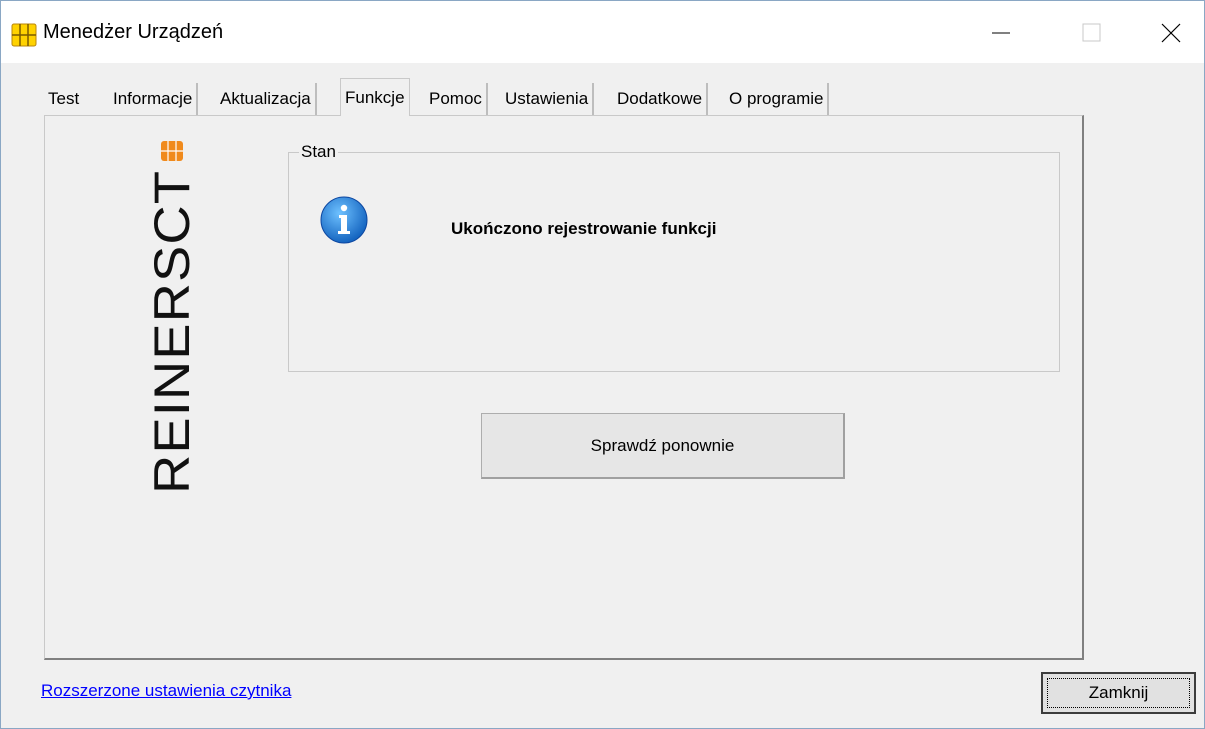 The image size is (1205, 729). I want to click on close-window-button, so click(1171, 33).